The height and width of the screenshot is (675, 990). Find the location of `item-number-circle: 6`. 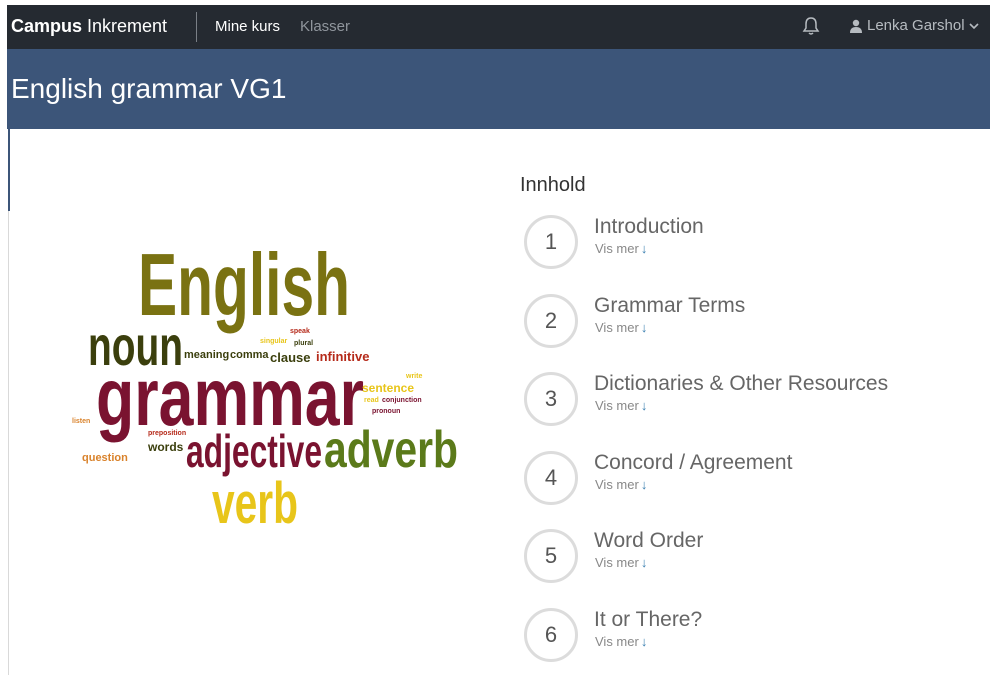

item-number-circle: 6 is located at coordinates (551, 635).